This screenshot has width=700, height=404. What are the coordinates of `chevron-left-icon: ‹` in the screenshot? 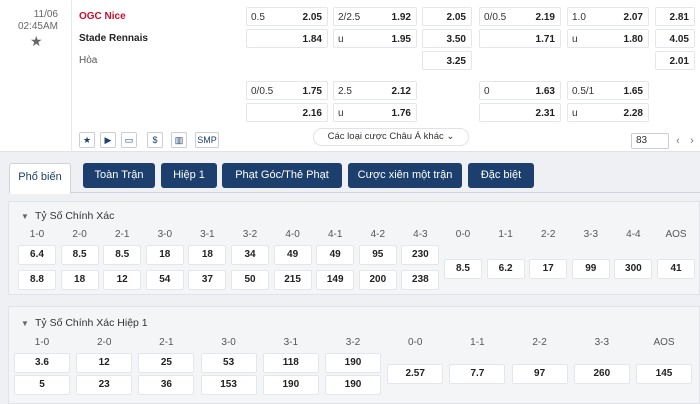 It's located at (678, 141).